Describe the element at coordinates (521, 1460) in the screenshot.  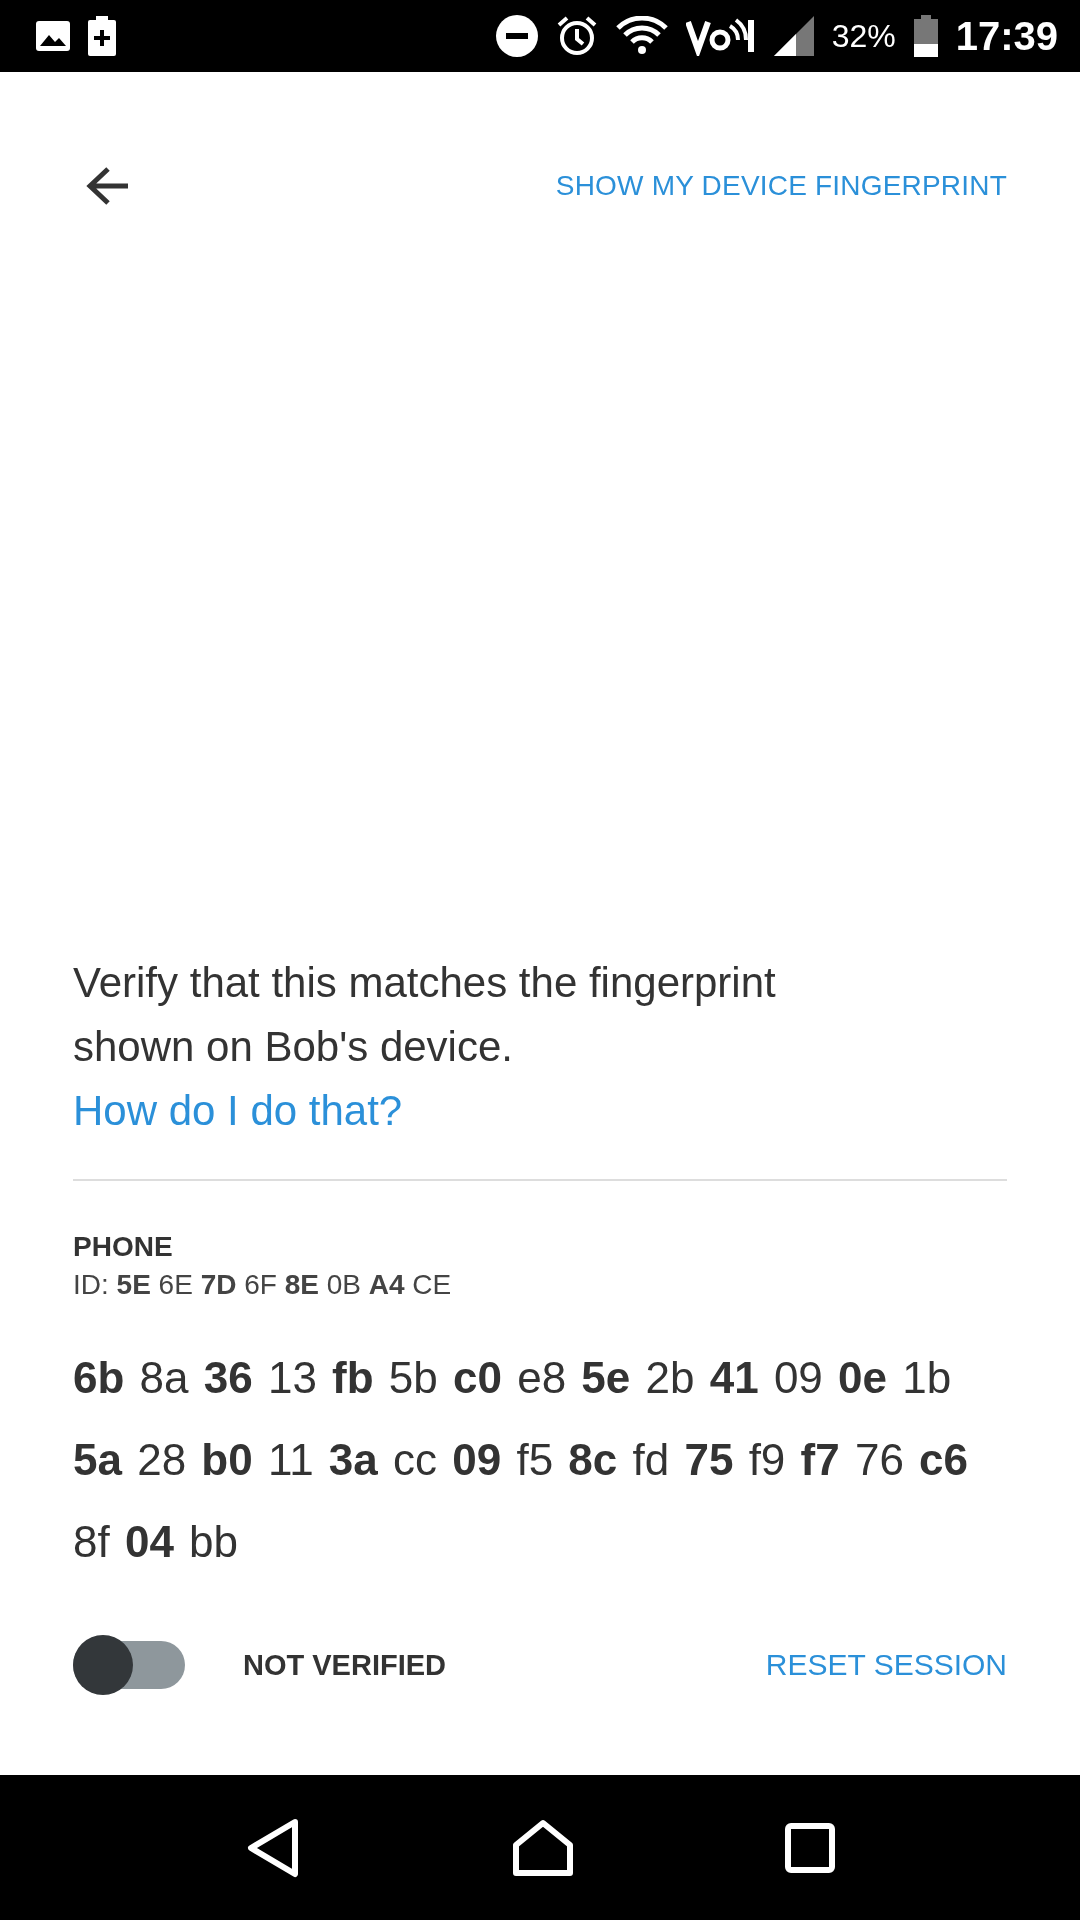
I see `fingerprint-line: 5a 28 b0 11 3a cc 09 f5 8c fd 75 f9 f7 76 c6` at that location.